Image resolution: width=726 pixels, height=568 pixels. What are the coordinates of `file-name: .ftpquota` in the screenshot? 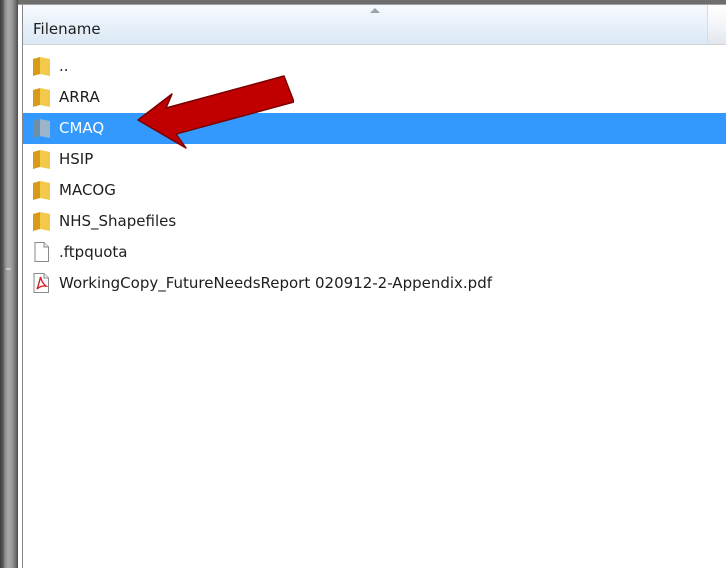 It's located at (93, 252).